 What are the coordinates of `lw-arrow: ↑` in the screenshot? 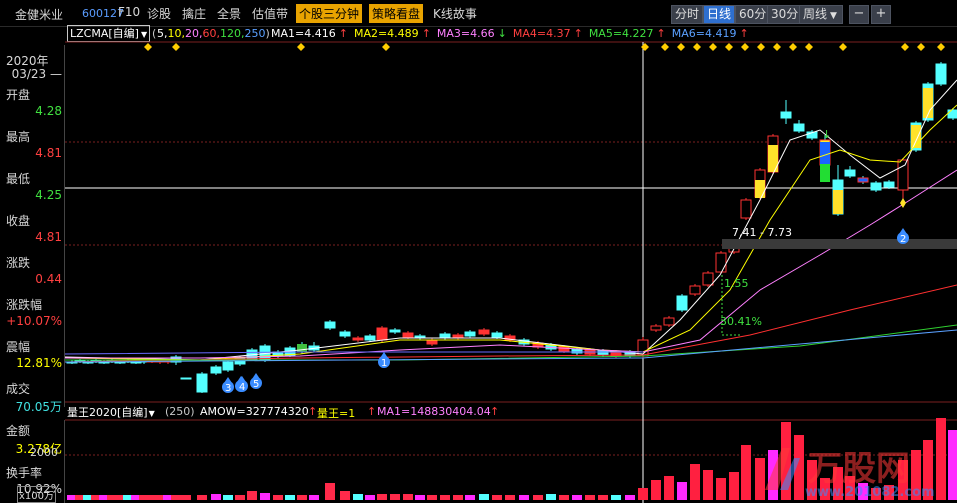 It's located at (372, 411).